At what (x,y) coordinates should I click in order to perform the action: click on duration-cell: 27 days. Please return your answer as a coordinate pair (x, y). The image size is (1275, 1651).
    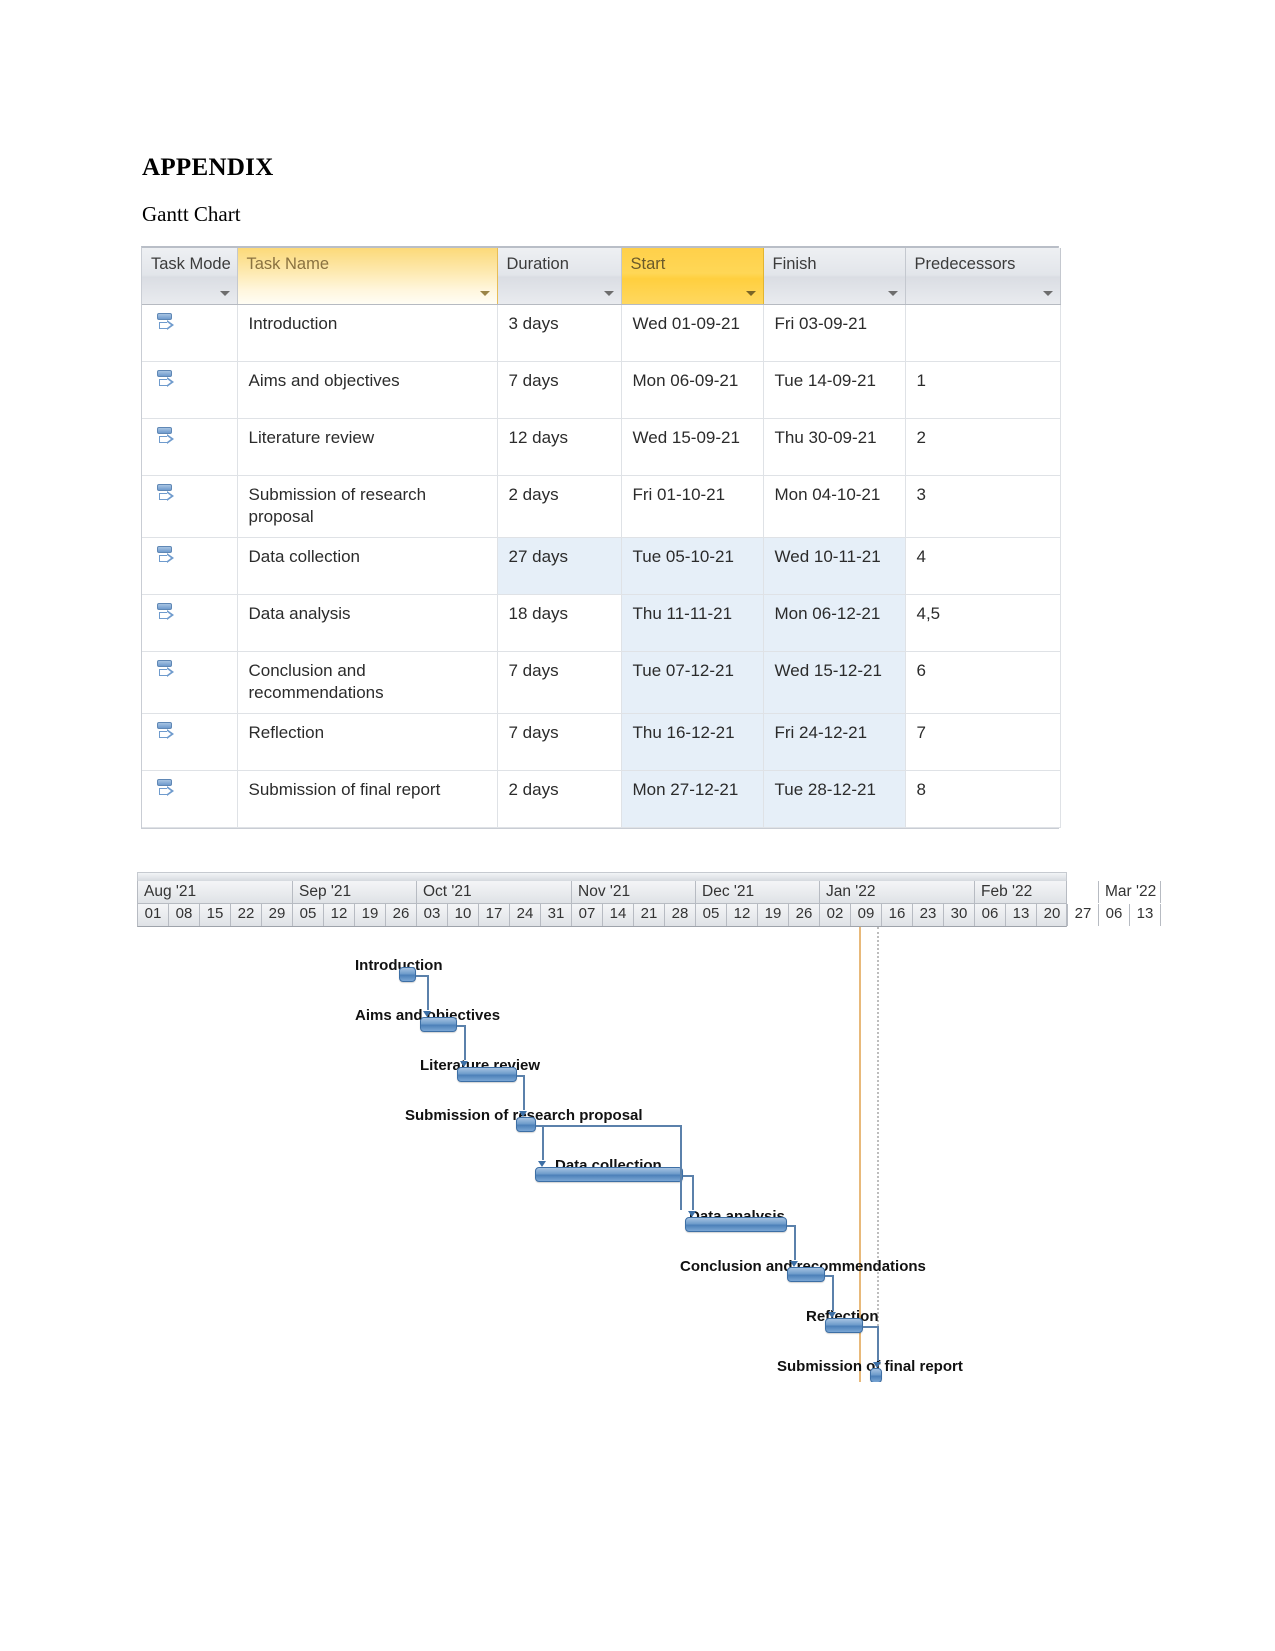
    Looking at the image, I should click on (559, 566).